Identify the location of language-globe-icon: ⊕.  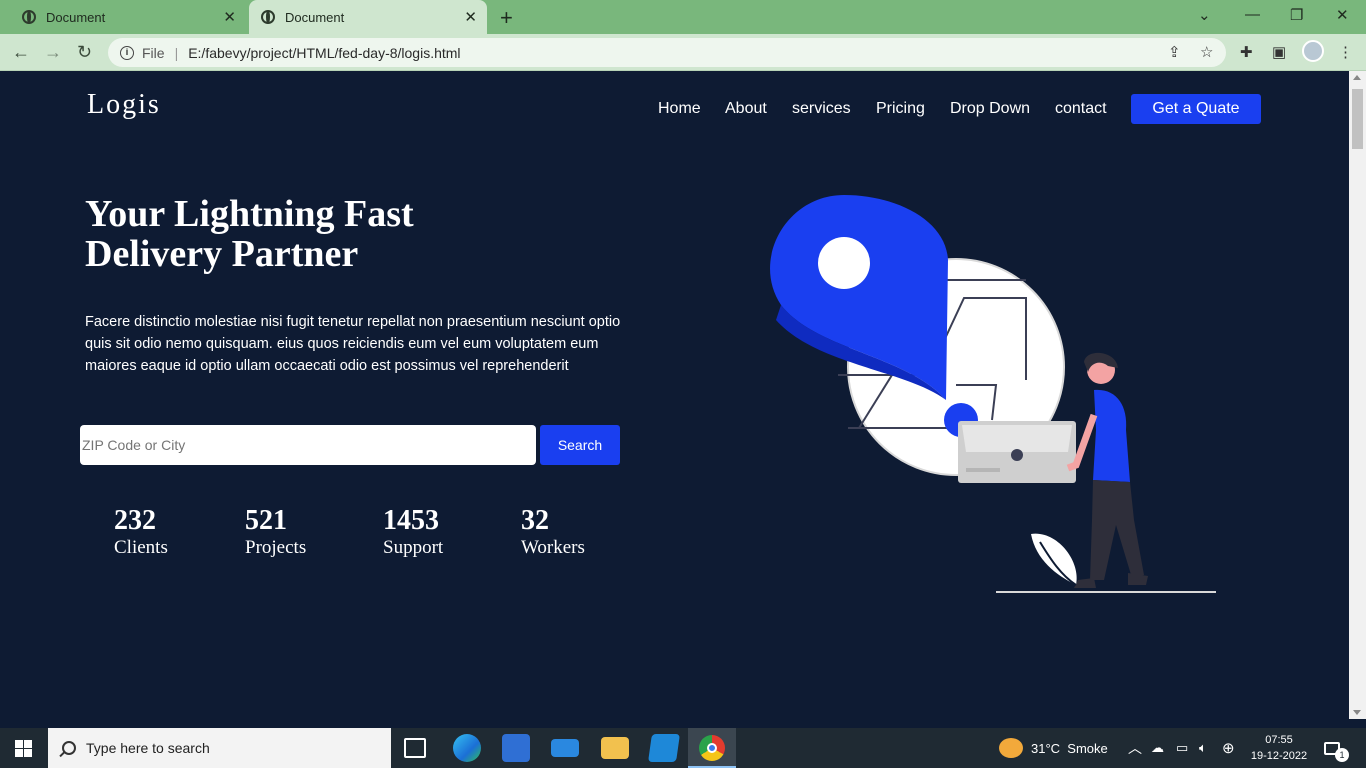
(1228, 748).